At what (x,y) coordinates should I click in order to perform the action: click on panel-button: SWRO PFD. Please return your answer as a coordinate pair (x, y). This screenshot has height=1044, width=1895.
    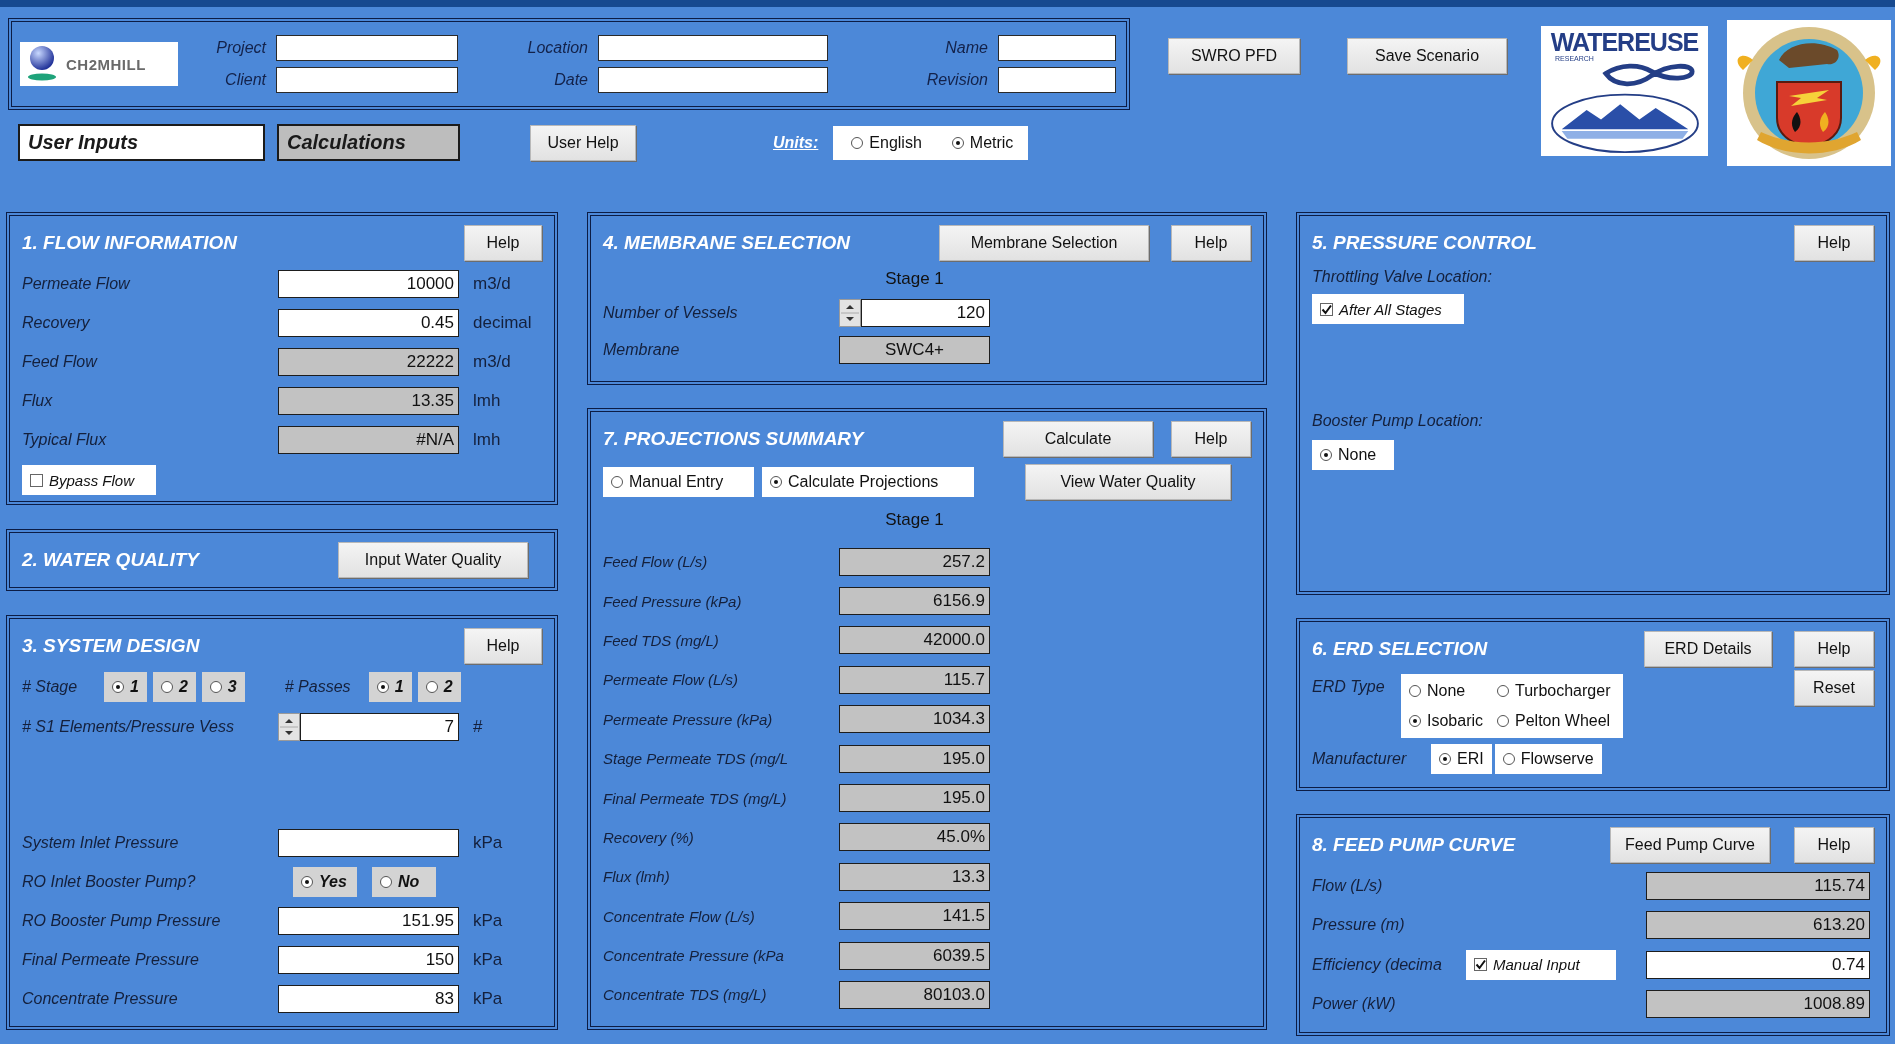
    Looking at the image, I should click on (1234, 56).